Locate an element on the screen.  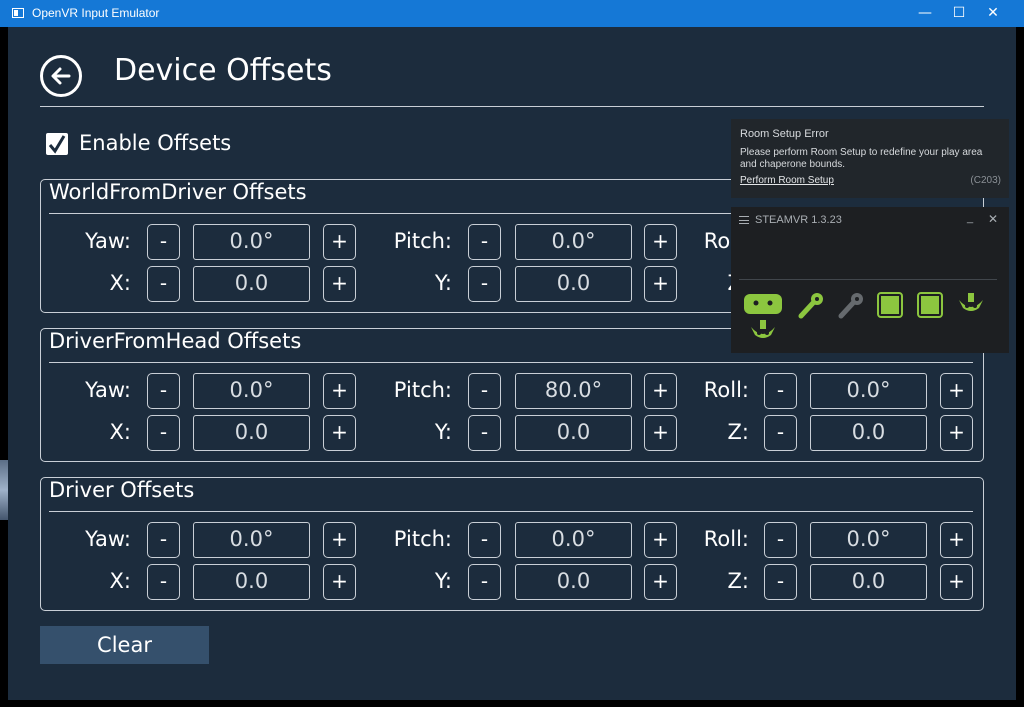
group-title: Driver Offsets is located at coordinates (122, 490).